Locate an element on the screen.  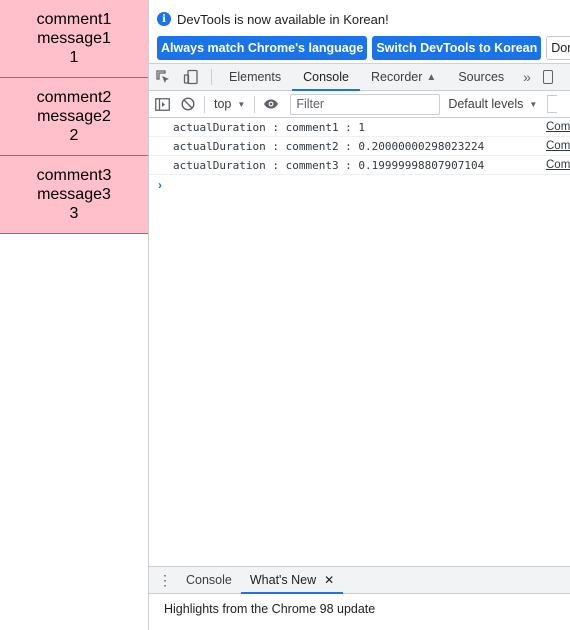
comment-item: comment3 message3 3 is located at coordinates (74, 195).